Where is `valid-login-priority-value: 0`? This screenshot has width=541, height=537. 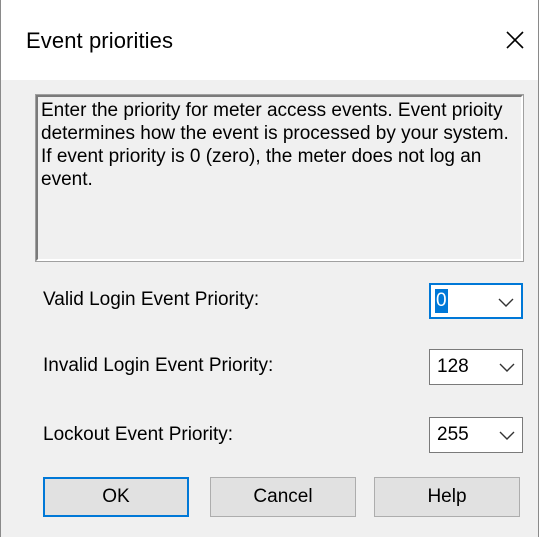
valid-login-priority-value: 0 is located at coordinates (441, 301).